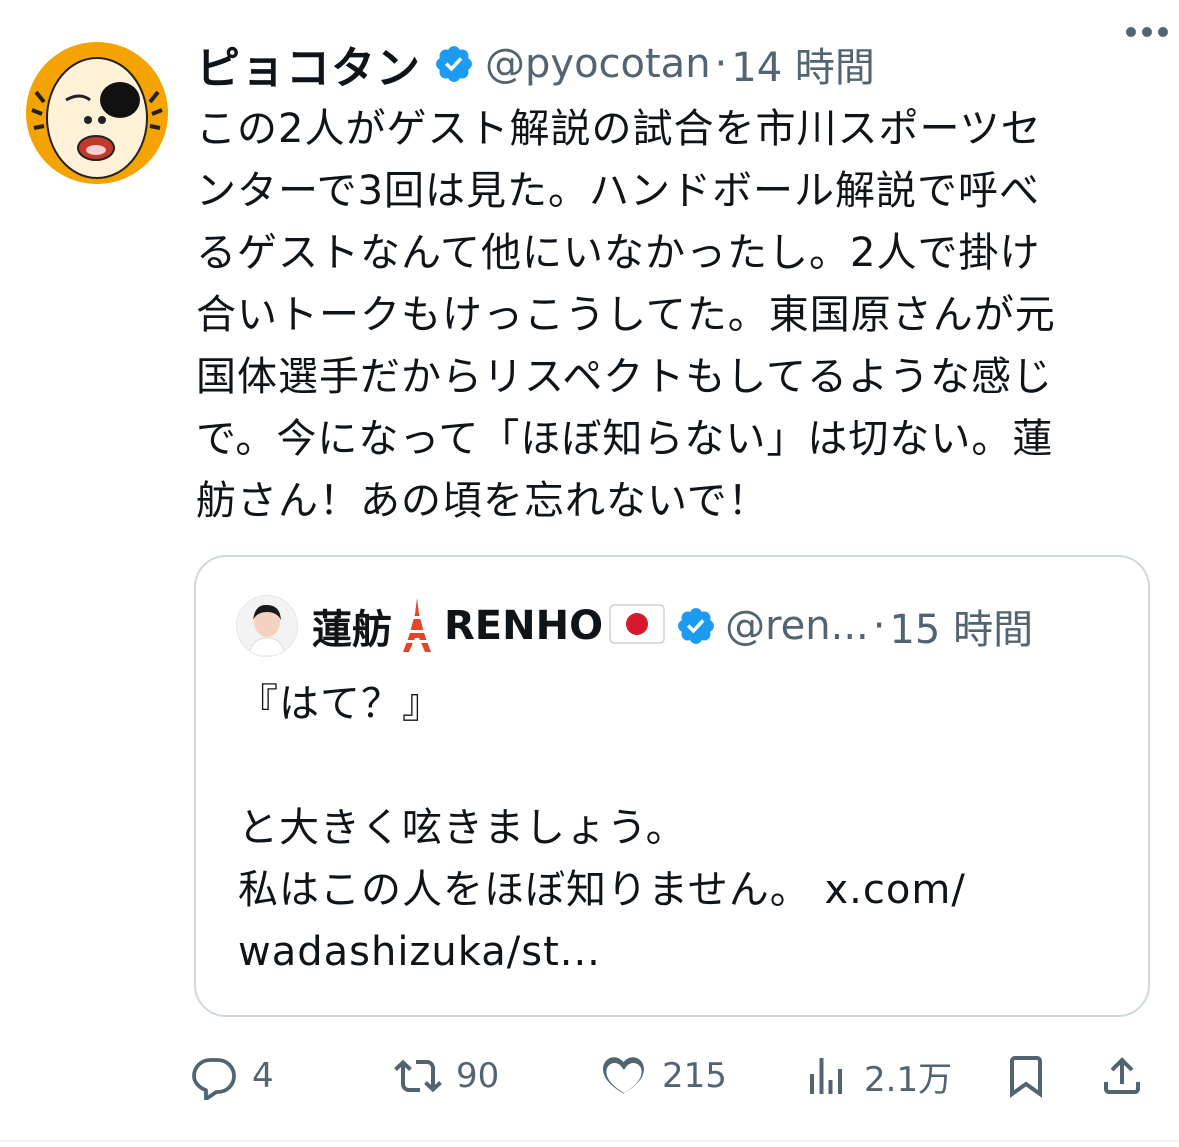 This screenshot has height=1147, width=1179. I want to click on tokyo-tower-icon, so click(417, 626).